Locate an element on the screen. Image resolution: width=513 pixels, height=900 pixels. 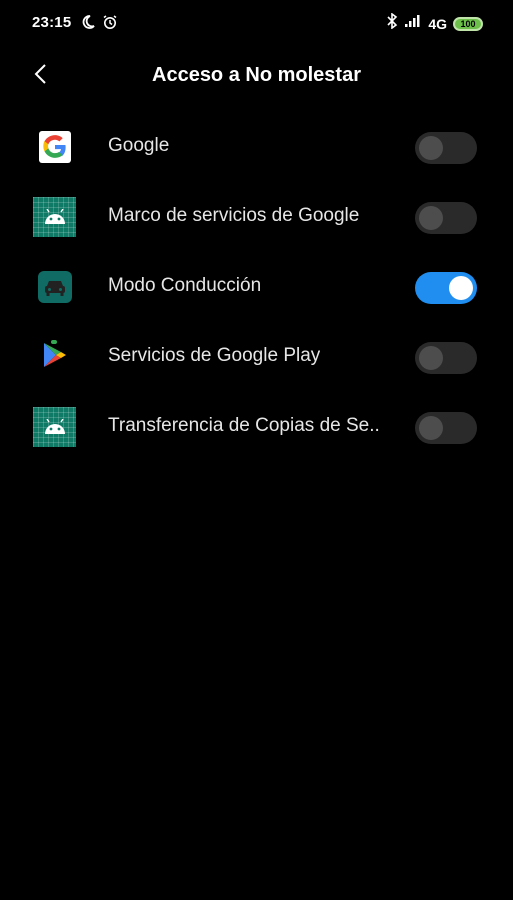
signal-icon is located at coordinates (413, 23).